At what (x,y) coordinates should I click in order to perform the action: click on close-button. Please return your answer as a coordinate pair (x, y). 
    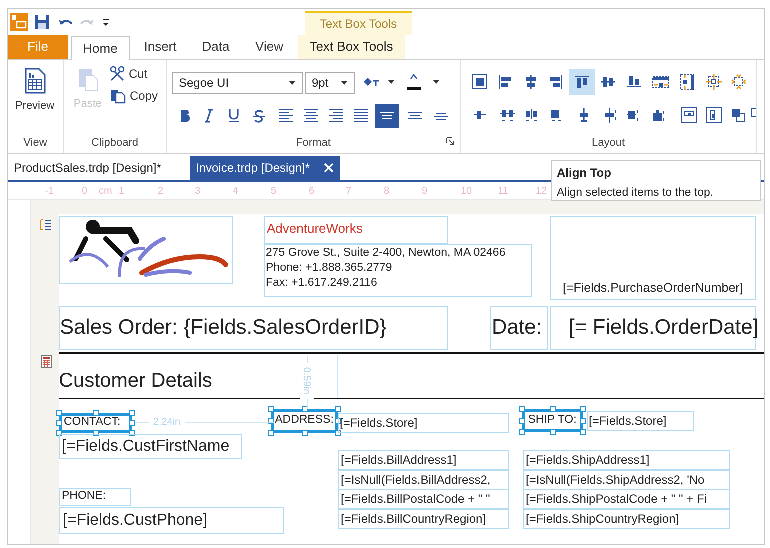
    Looking at the image, I should click on (329, 168).